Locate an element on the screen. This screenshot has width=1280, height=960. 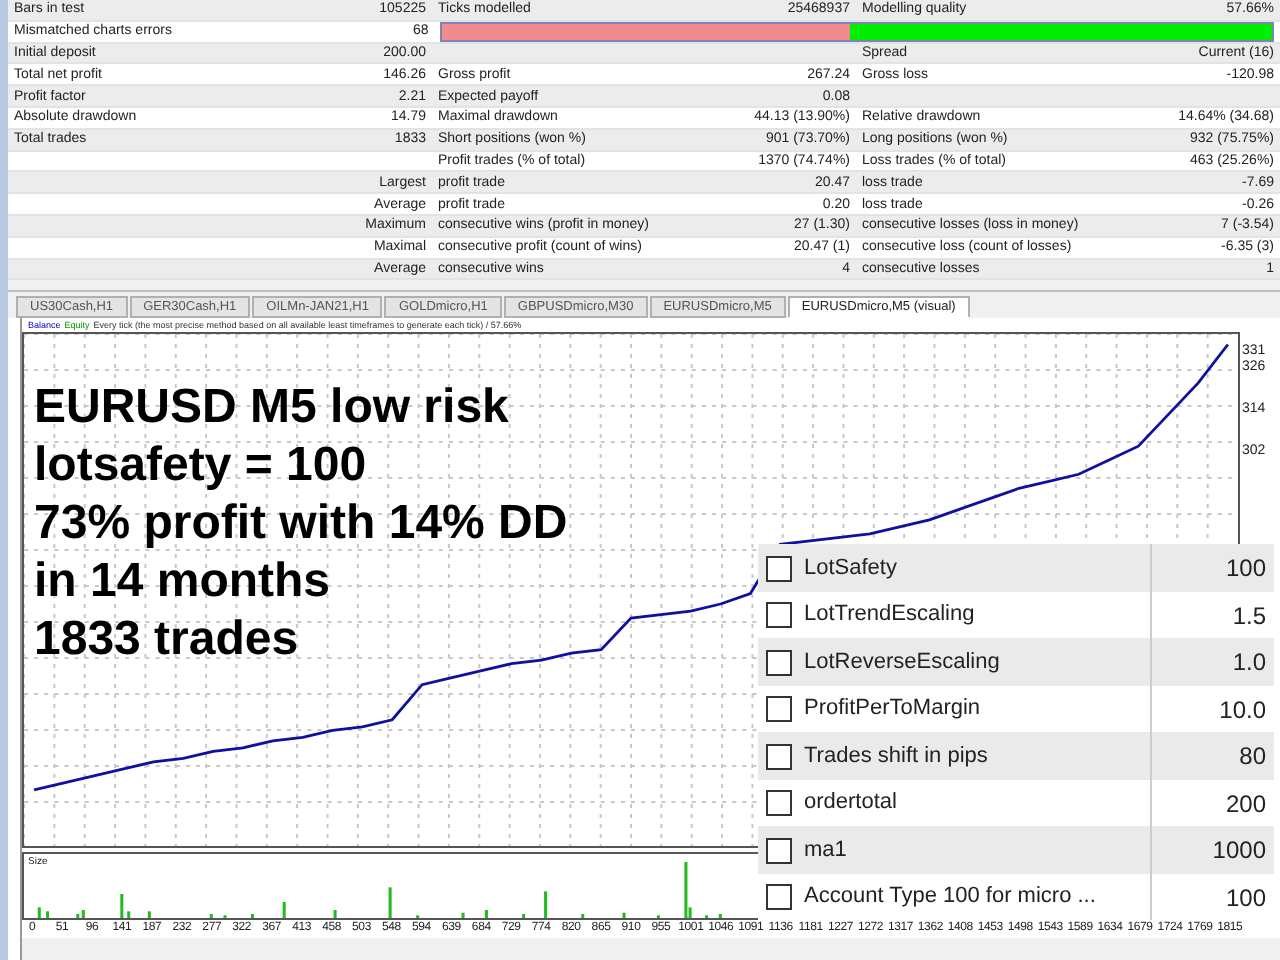
parameter-name: Trades shift in pips is located at coordinates (897, 756).